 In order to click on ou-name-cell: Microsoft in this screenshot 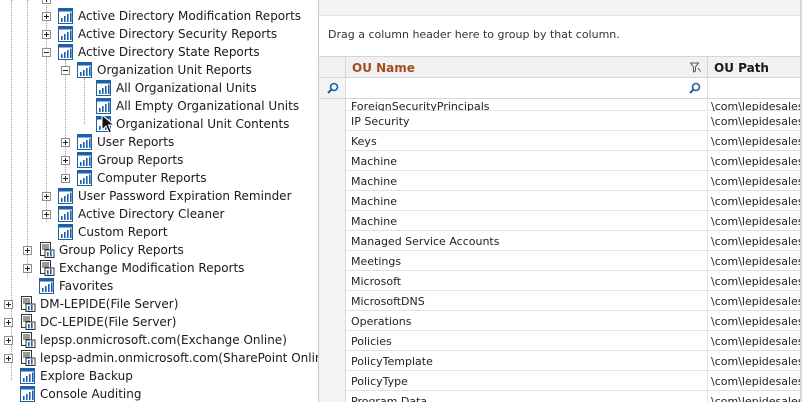, I will do `click(527, 281)`.